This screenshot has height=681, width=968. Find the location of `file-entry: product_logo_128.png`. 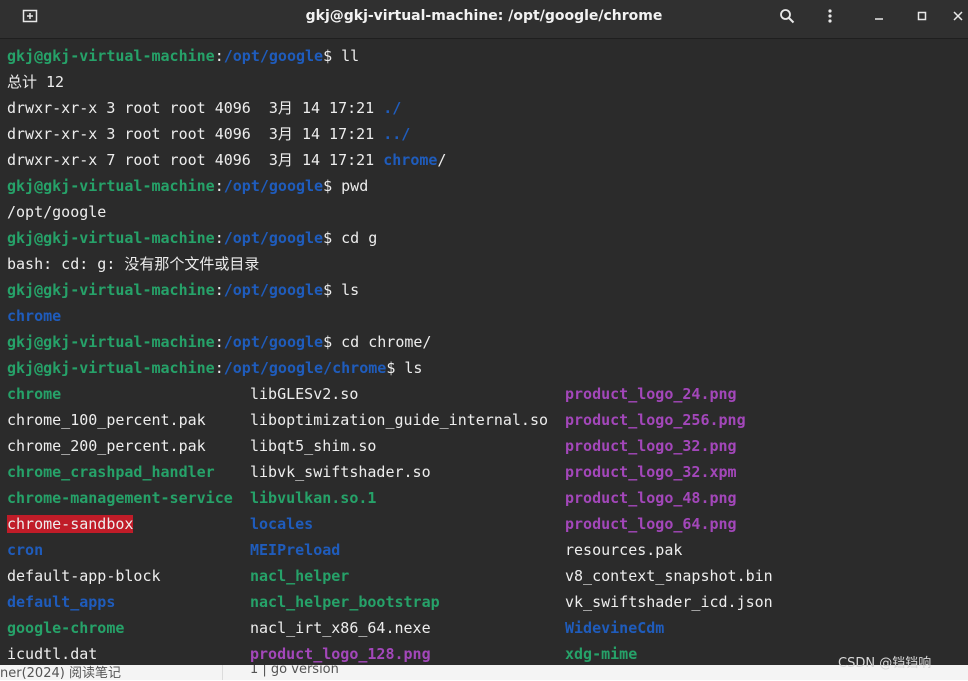

file-entry: product_logo_128.png is located at coordinates (399, 653).